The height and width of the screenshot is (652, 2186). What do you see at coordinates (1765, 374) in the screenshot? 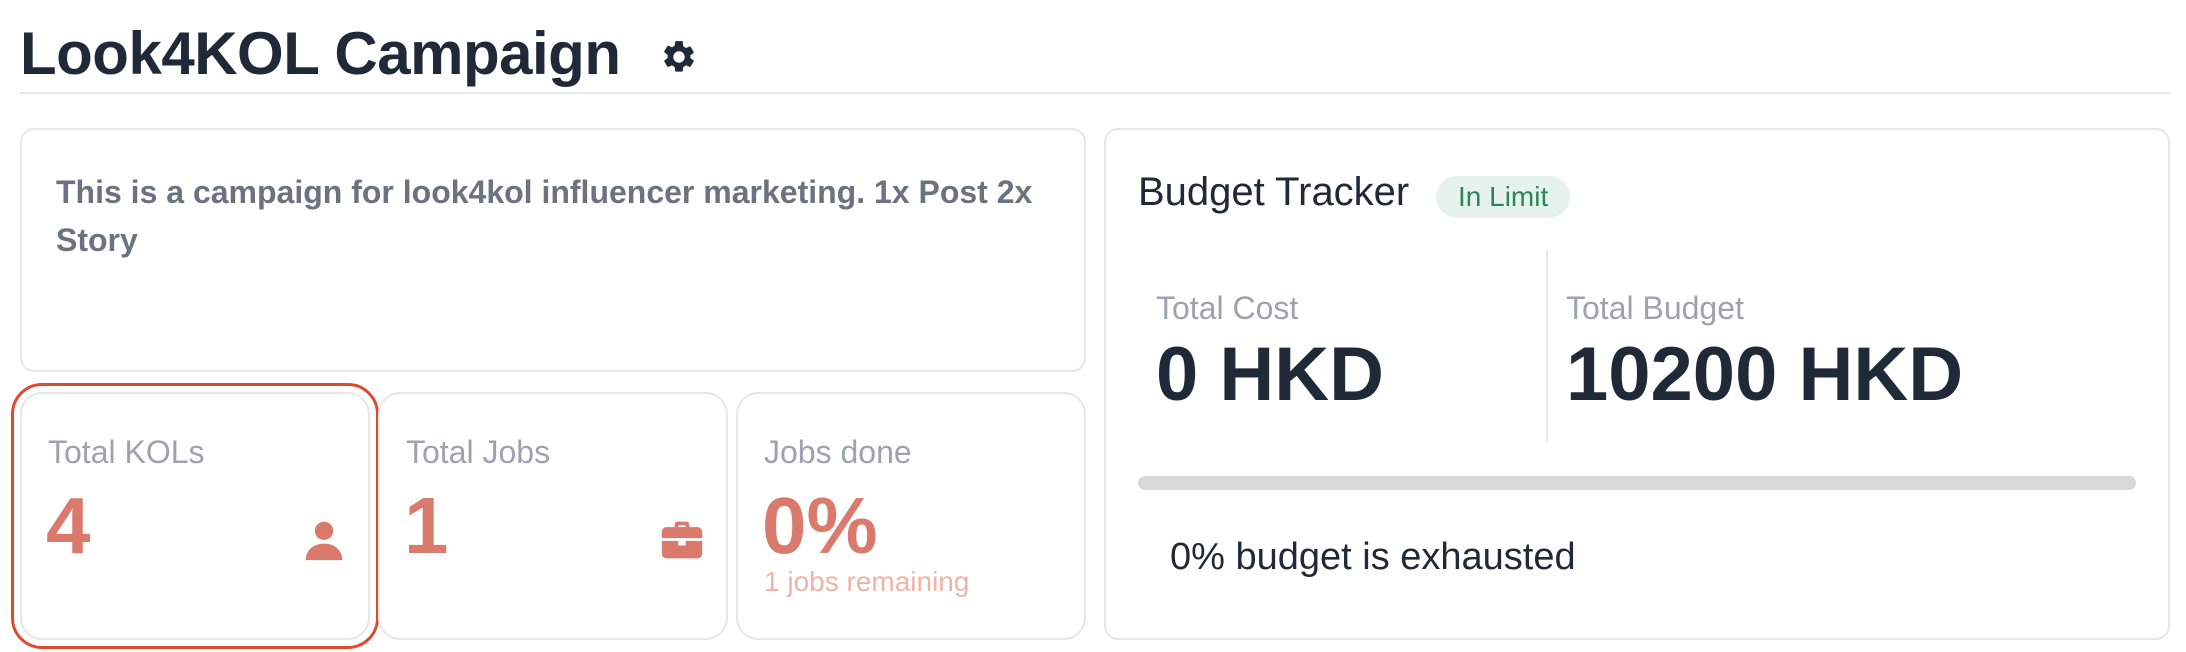
I see `total-budget-value: 10200 HKD` at bounding box center [1765, 374].